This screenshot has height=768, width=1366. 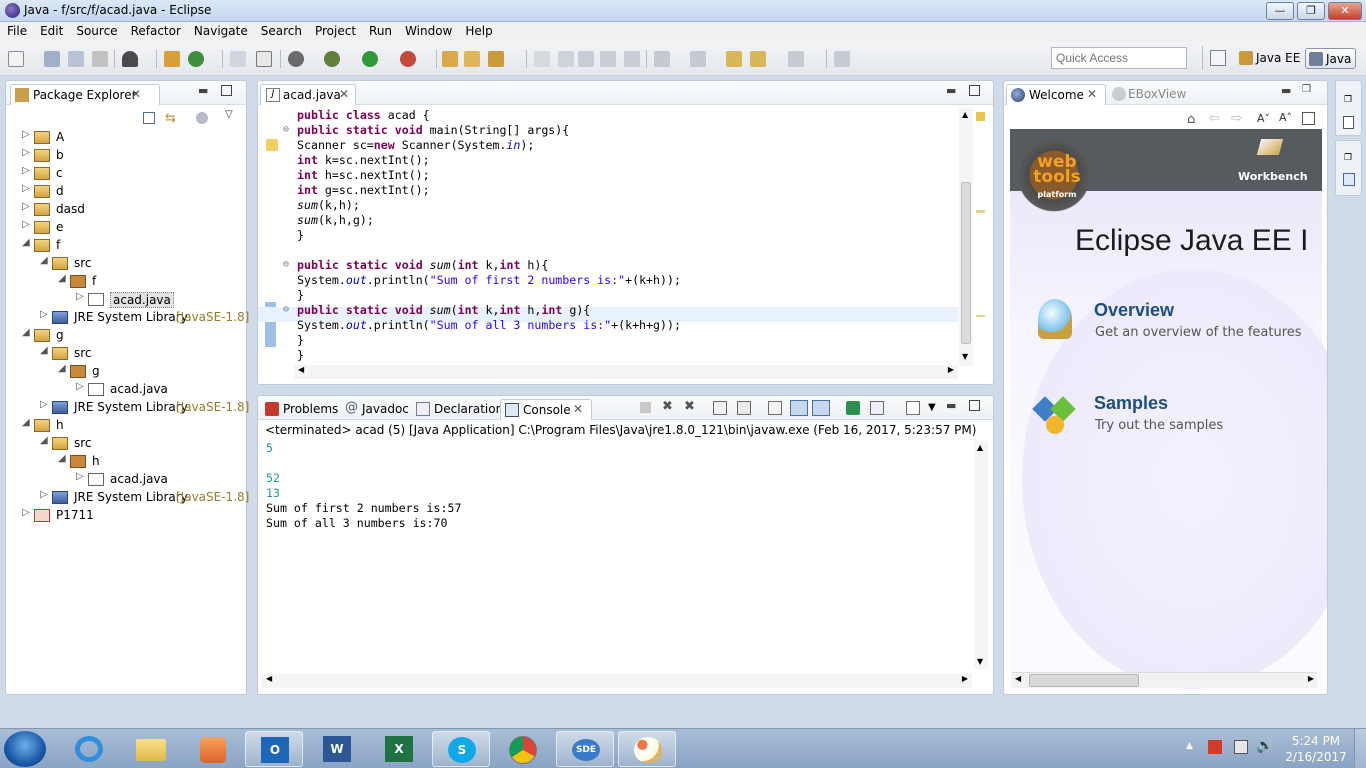 I want to click on minimize-view-icon: ▬, so click(x=203, y=90).